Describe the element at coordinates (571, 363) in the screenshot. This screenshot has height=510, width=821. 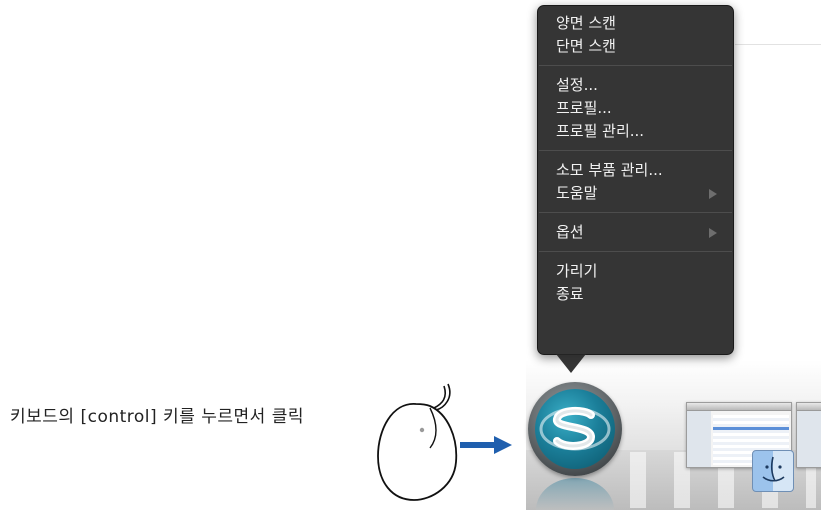
I see `menu-pointer` at that location.